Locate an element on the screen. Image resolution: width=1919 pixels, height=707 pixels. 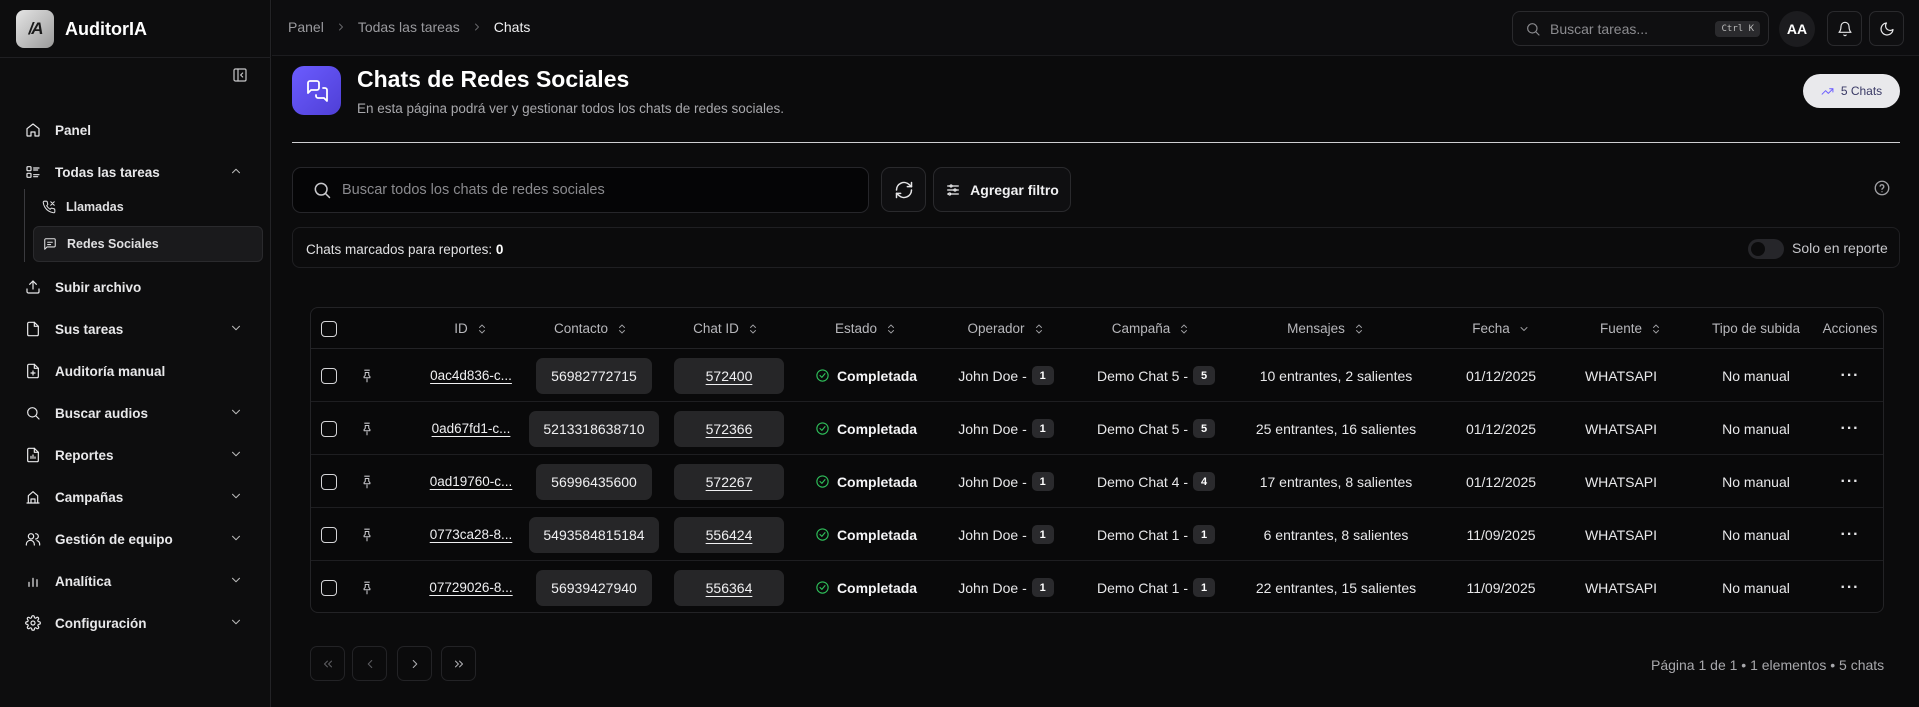
column-header-contacto: Contacto is located at coordinates (591, 328).